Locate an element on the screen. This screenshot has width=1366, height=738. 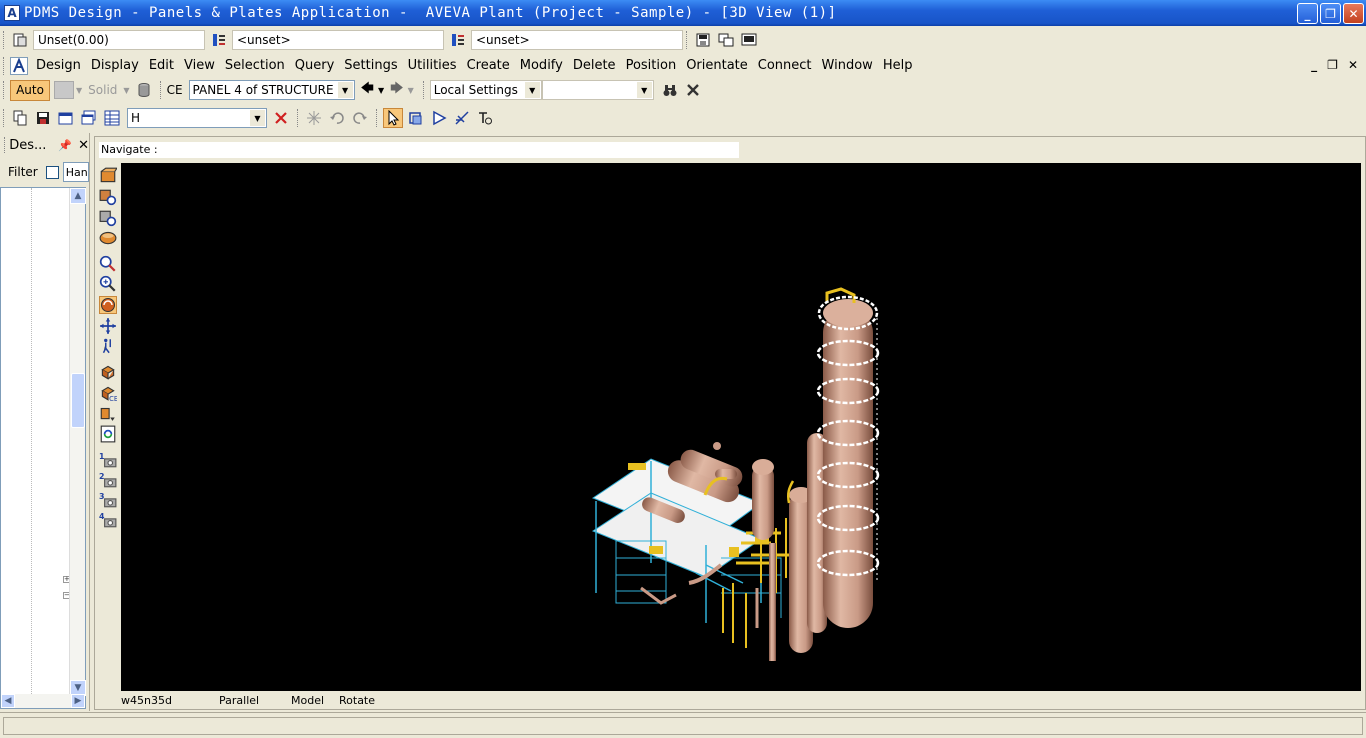
menu-window: Window is located at coordinates (847, 65).